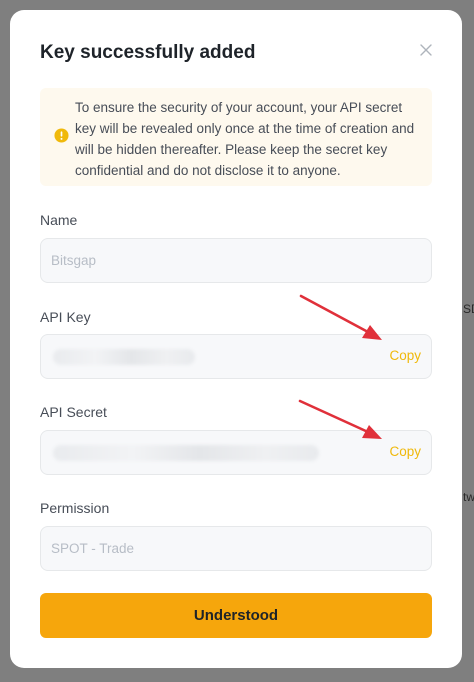 Image resolution: width=474 pixels, height=682 pixels. I want to click on permission-input, so click(236, 548).